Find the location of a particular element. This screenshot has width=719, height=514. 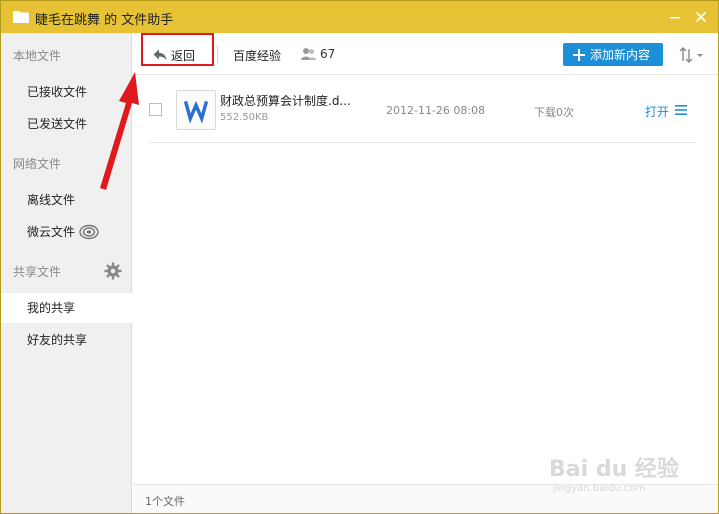

open-file-link: 打开 is located at coordinates (657, 111).